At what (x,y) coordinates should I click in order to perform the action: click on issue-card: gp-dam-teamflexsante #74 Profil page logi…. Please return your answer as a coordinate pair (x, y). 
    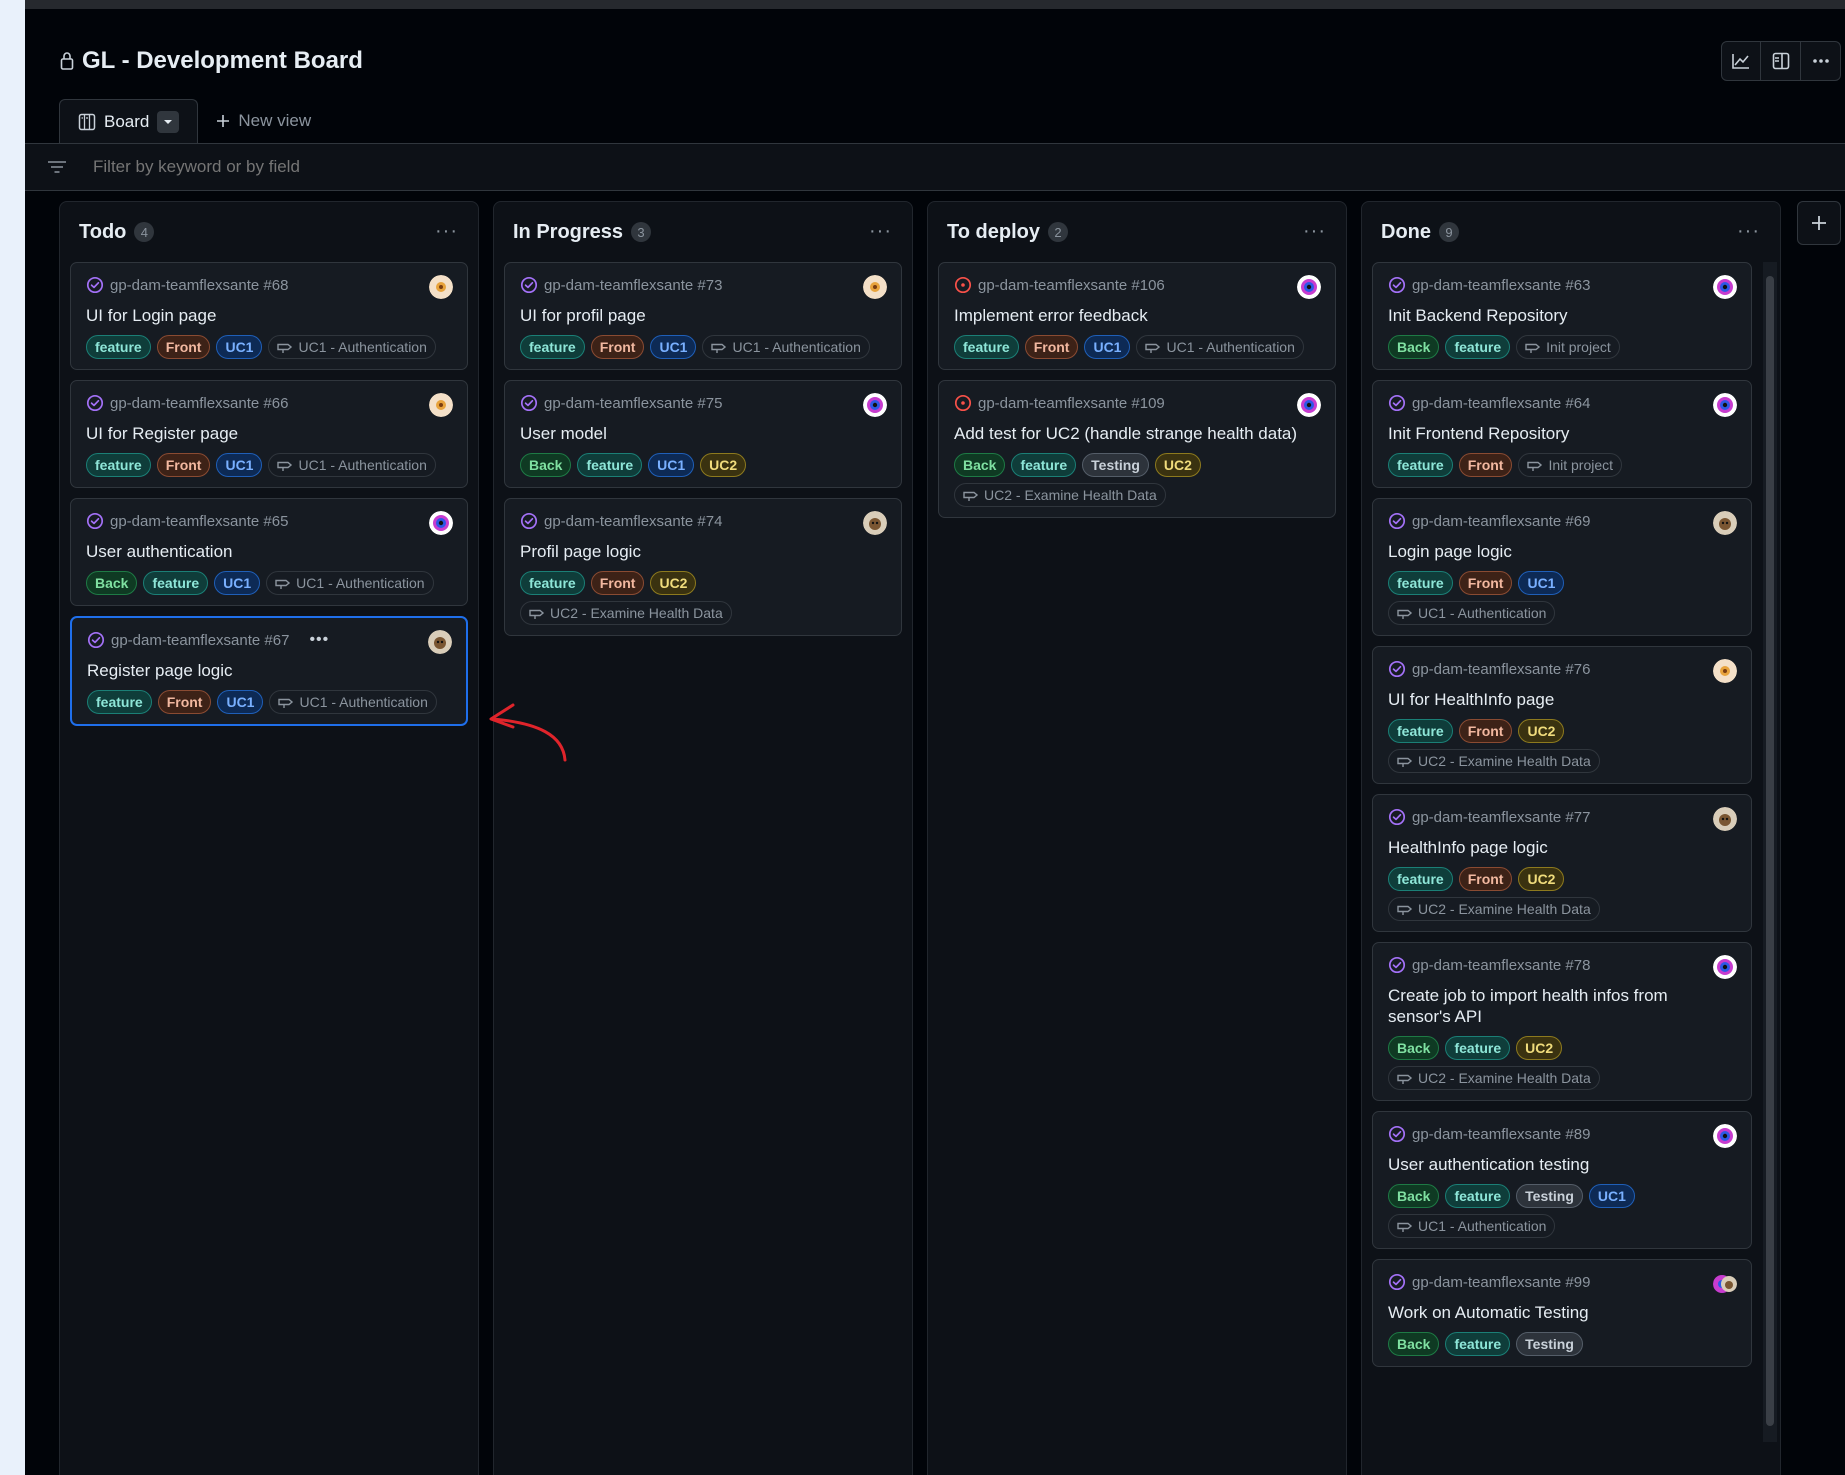
    Looking at the image, I should click on (703, 567).